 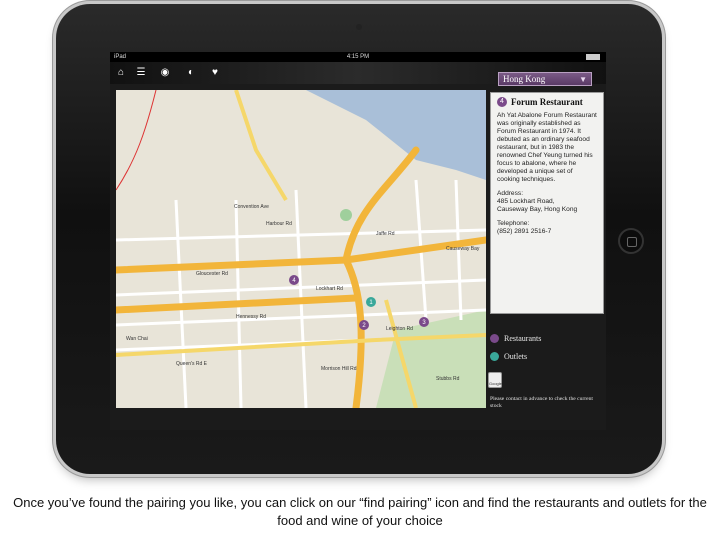 What do you see at coordinates (251, 317) in the screenshot?
I see `map-label: Hennessy Rd` at bounding box center [251, 317].